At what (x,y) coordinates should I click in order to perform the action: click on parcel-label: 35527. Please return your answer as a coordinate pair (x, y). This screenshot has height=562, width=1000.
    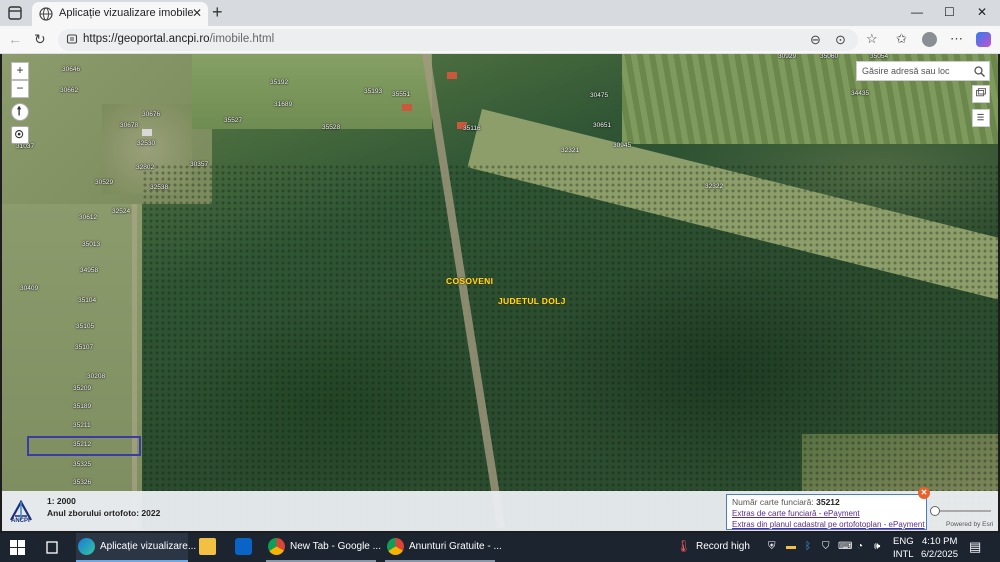
    Looking at the image, I should click on (233, 120).